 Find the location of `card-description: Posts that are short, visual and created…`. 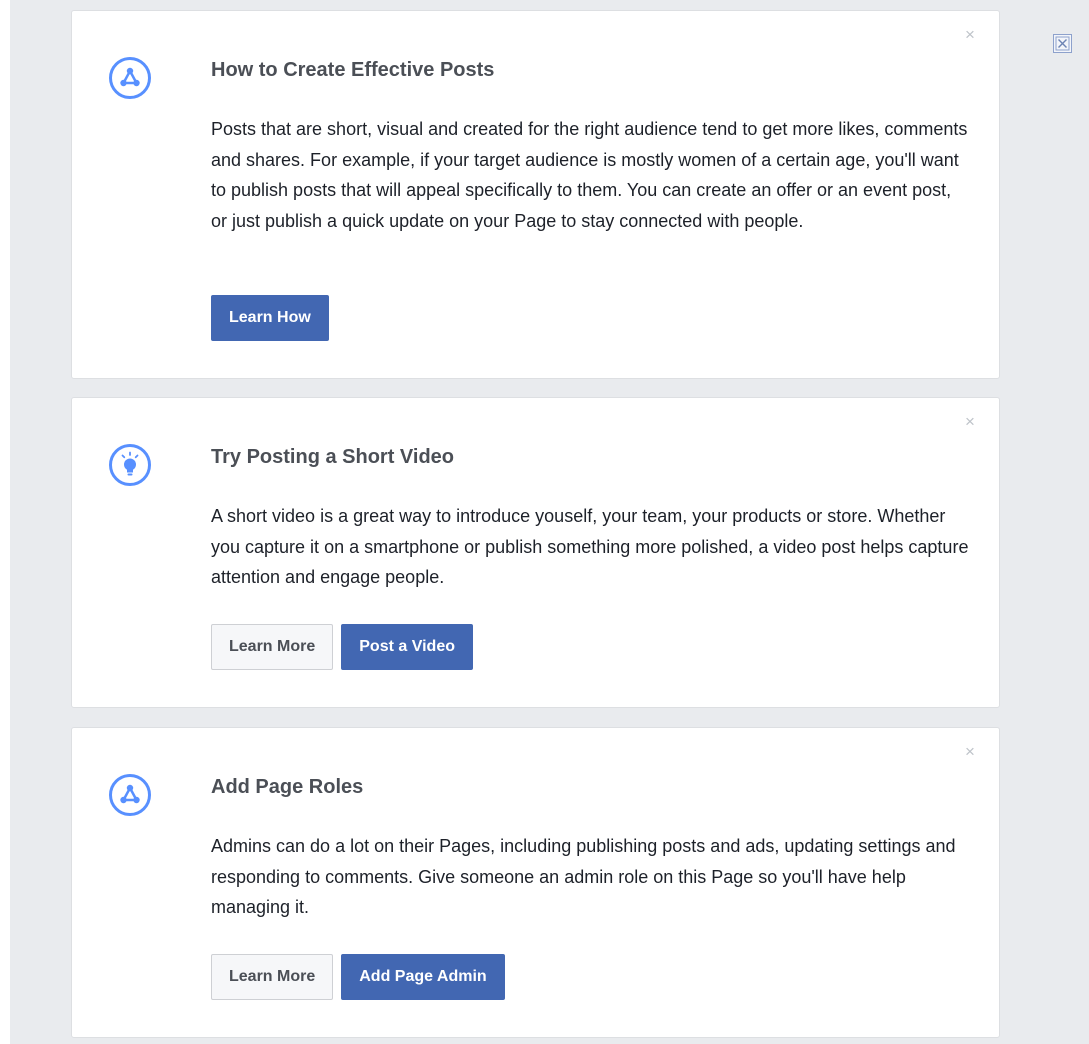

card-description: Posts that are short, visual and created… is located at coordinates (589, 175).